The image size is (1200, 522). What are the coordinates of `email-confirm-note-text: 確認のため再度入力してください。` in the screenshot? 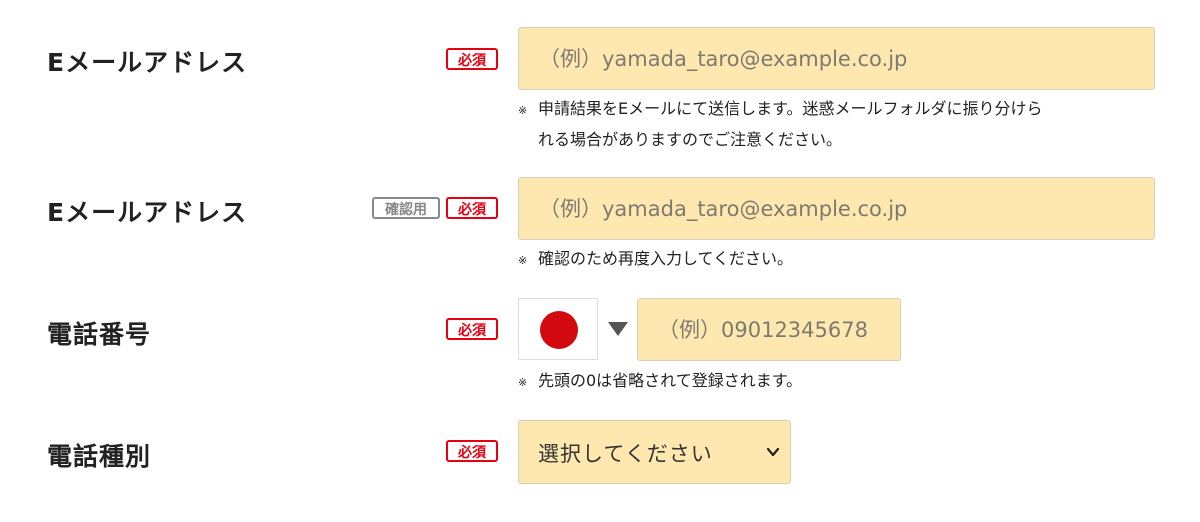 It's located at (666, 258).